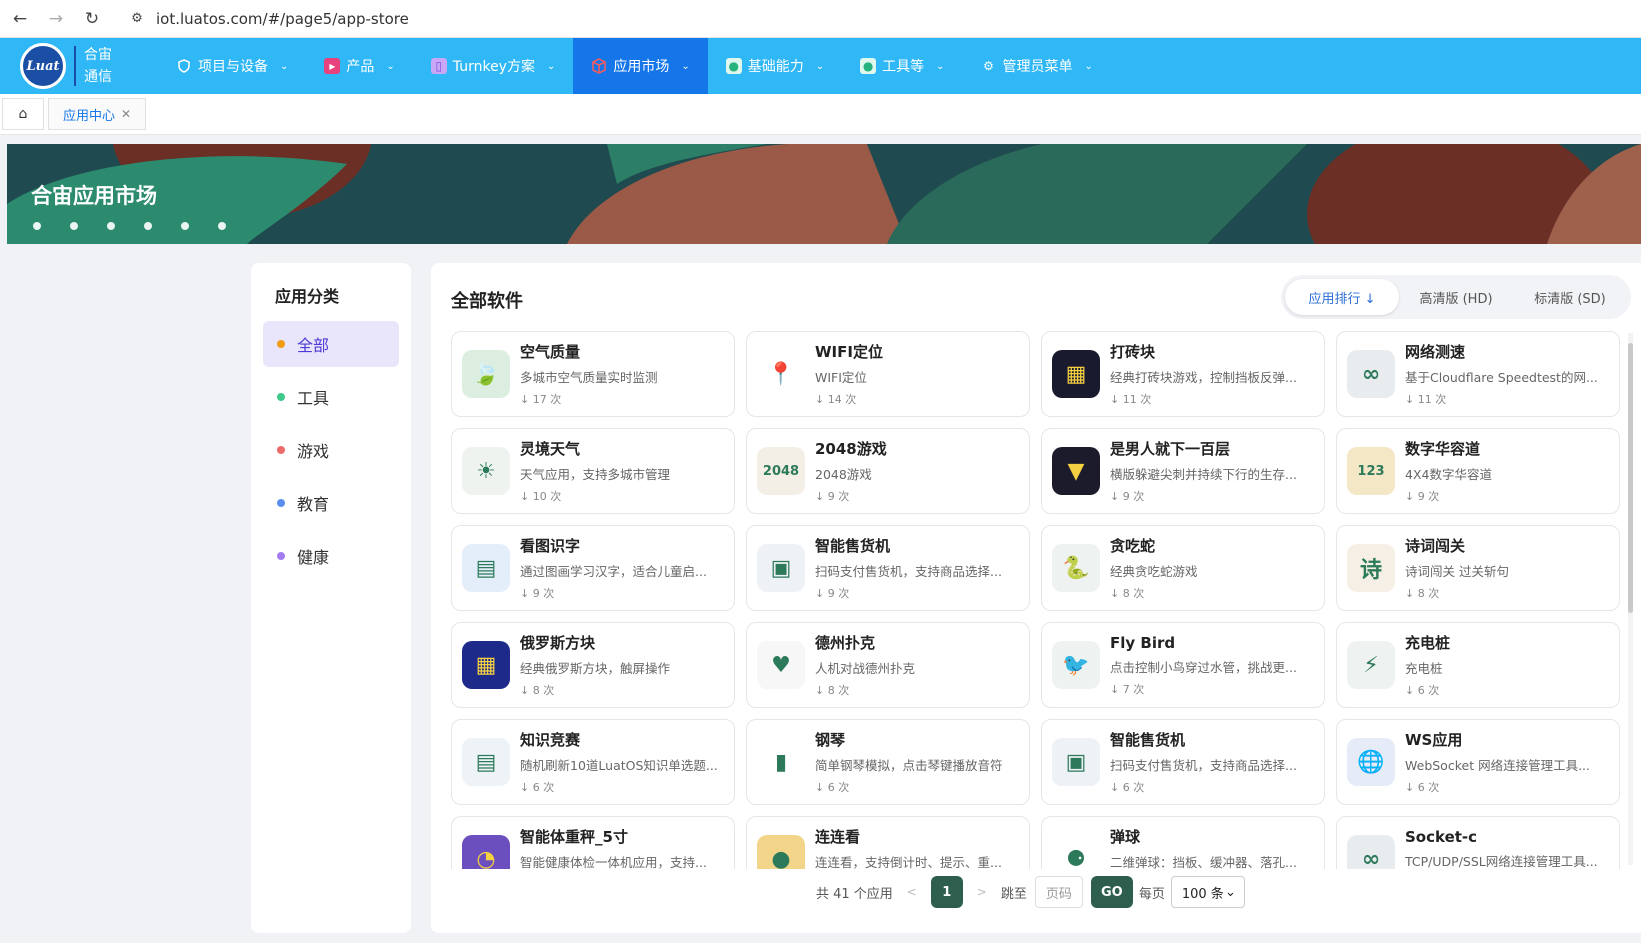 This screenshot has width=1641, height=943. I want to click on next-page-button: >, so click(982, 892).